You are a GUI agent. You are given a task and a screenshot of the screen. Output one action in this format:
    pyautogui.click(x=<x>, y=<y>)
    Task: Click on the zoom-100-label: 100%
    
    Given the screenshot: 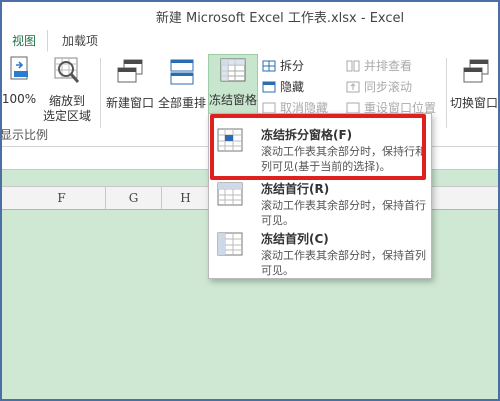 What is the action you would take?
    pyautogui.click(x=19, y=99)
    